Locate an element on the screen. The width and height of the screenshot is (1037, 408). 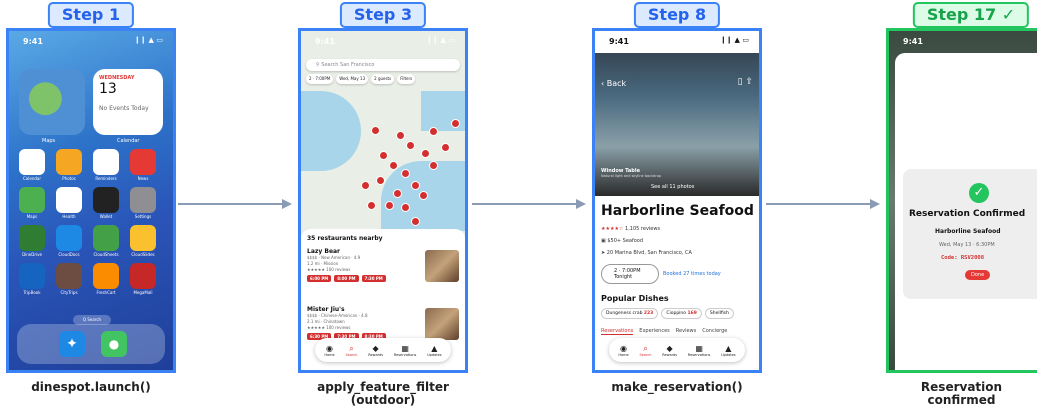
detail-tab-concierge: Concierge is located at coordinates (714, 331).